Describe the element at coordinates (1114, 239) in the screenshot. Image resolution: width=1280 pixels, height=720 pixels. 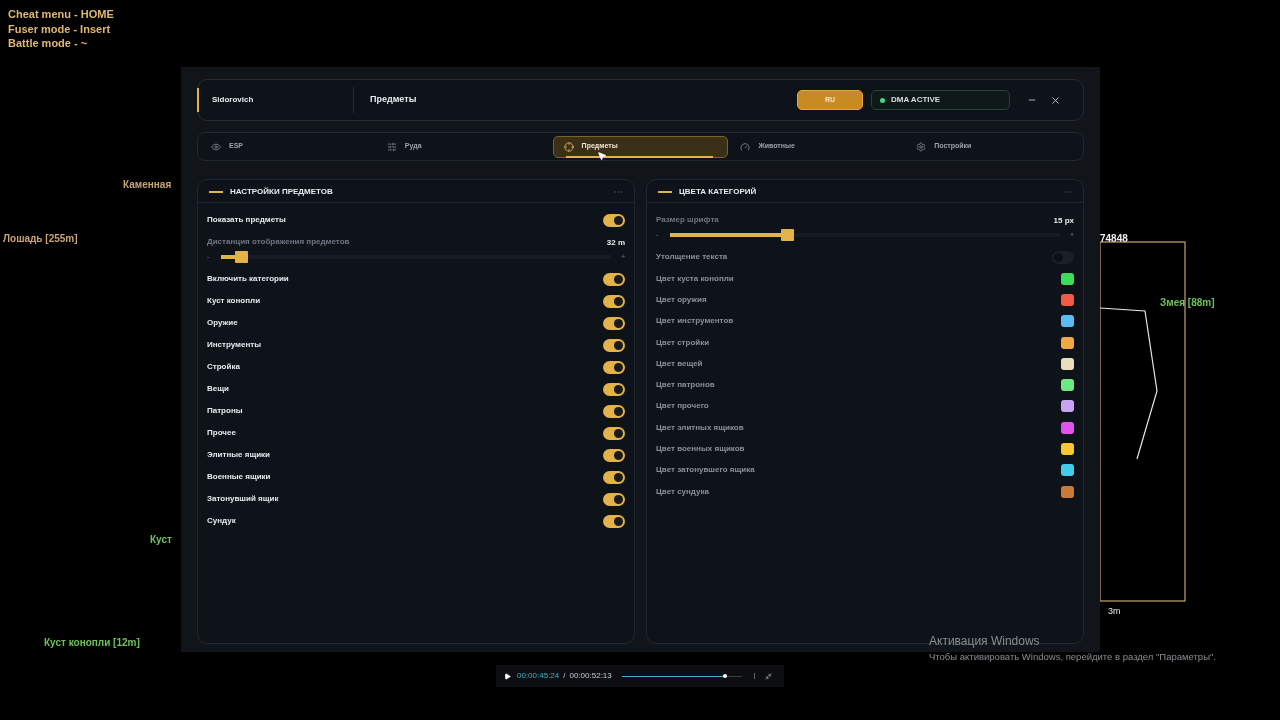
I see `esp-id-text: 74848` at that location.